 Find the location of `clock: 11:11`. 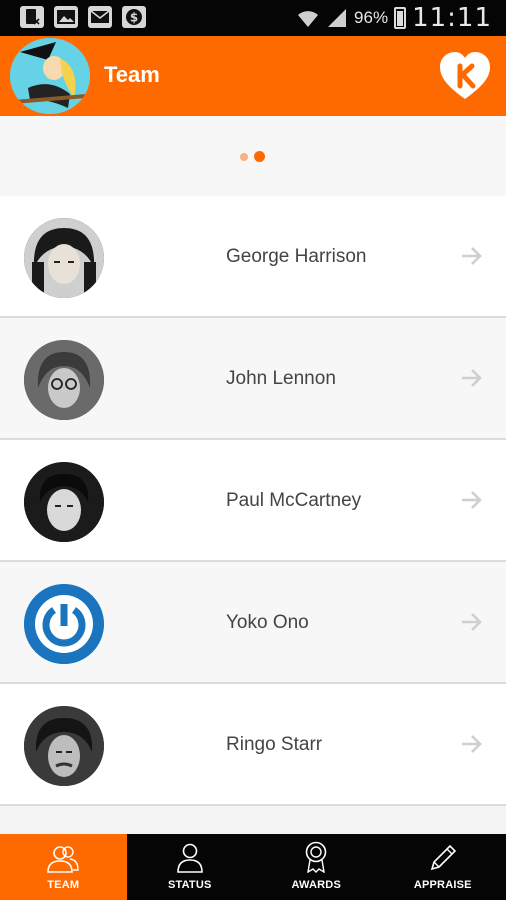

clock: 11:11 is located at coordinates (452, 18).